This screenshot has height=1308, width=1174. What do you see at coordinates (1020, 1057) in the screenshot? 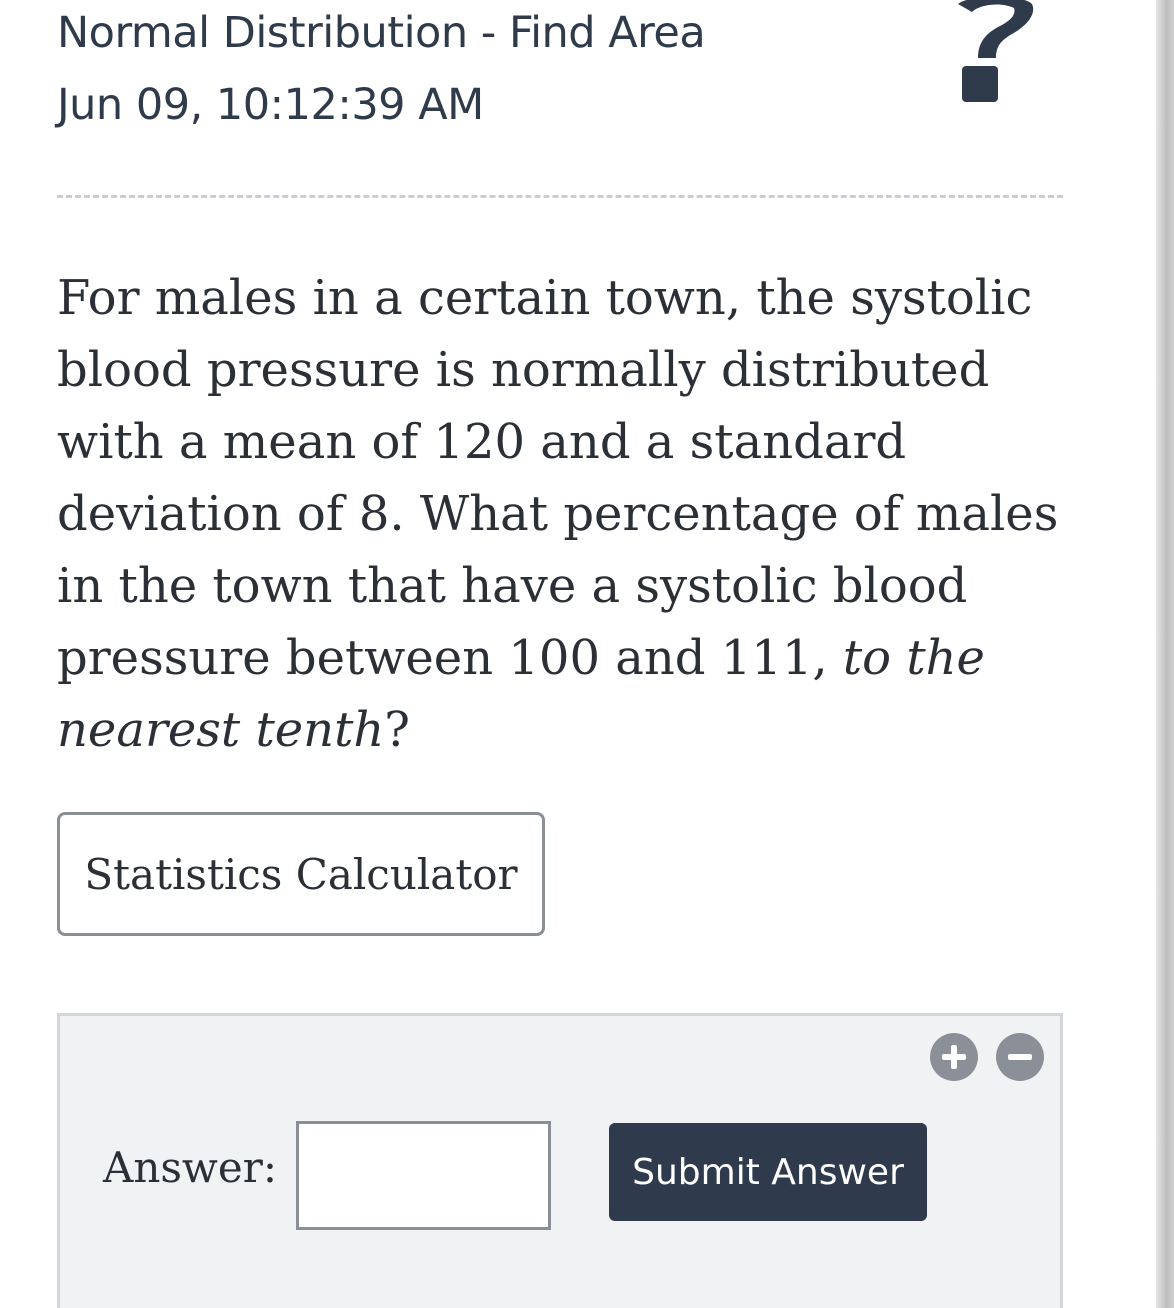
I see `zoom-out-icon` at bounding box center [1020, 1057].